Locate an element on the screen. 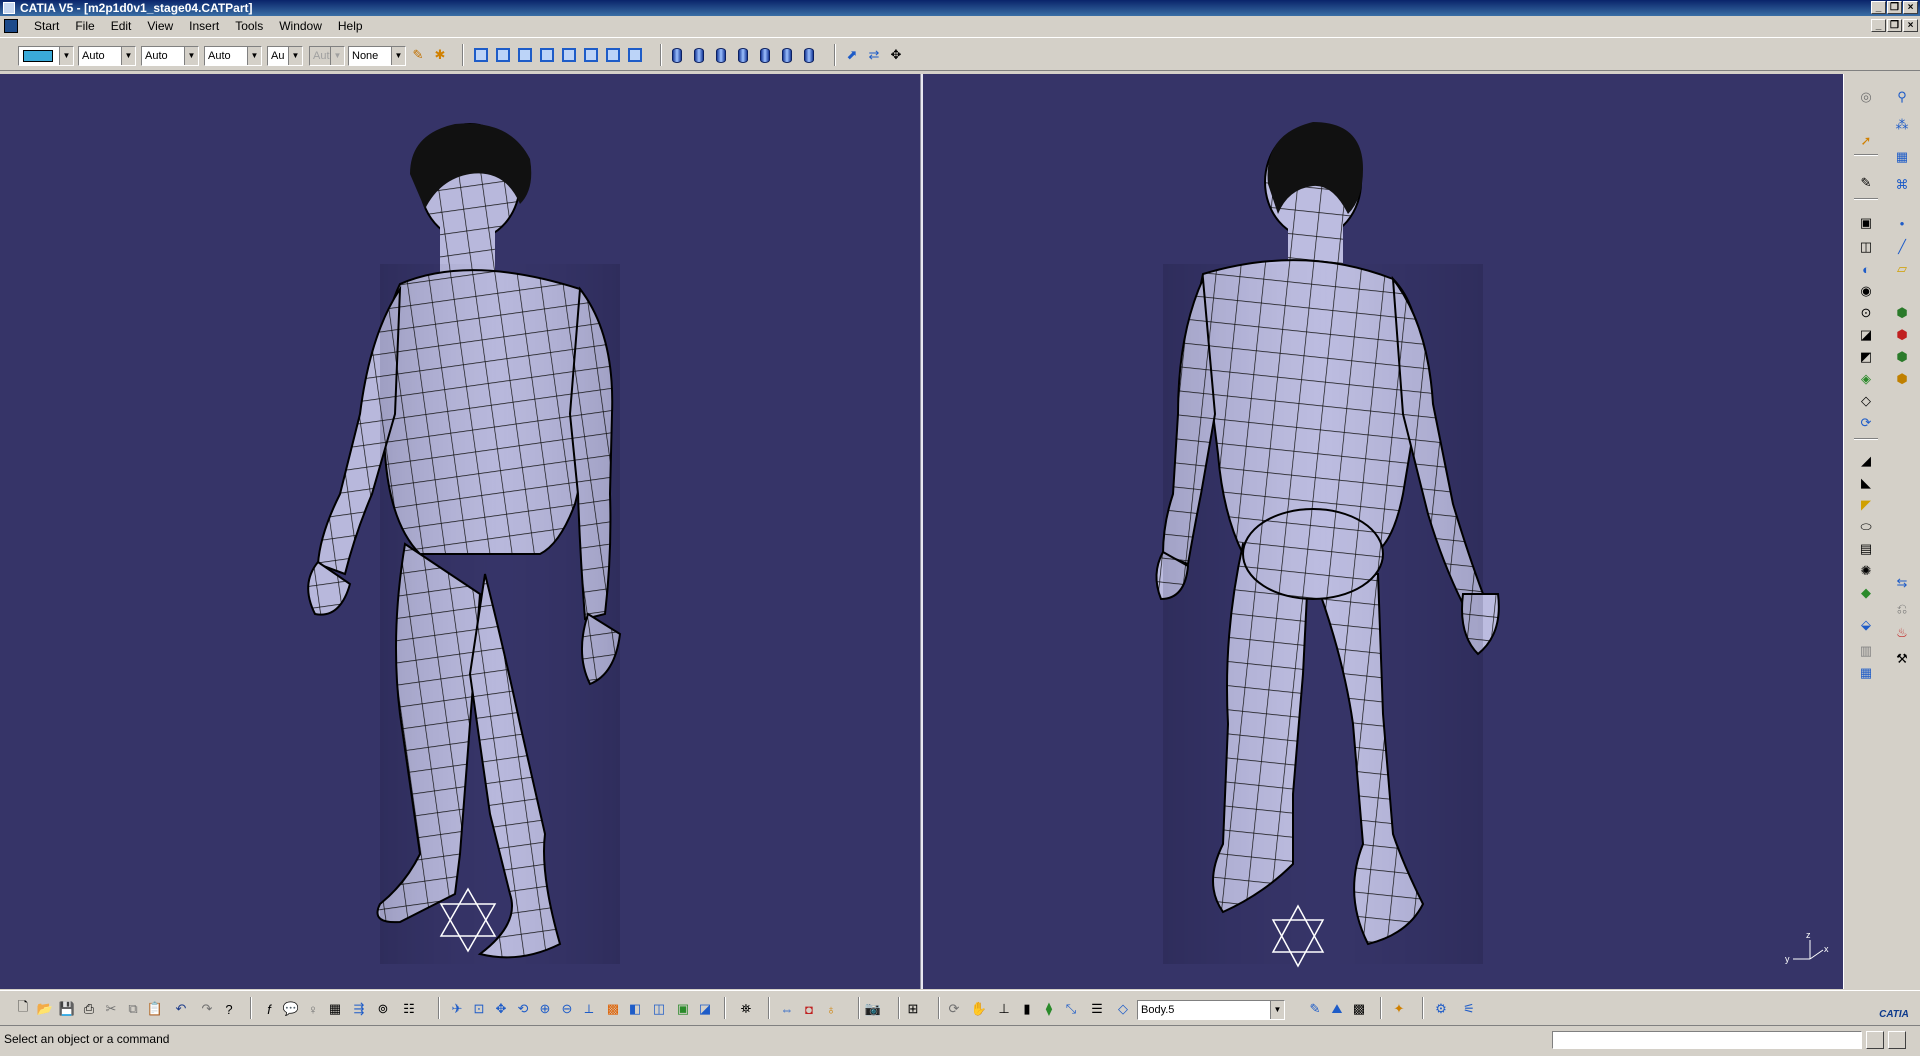 This screenshot has height=1056, width=1920. comment-icon: 💬 is located at coordinates (291, 1009).